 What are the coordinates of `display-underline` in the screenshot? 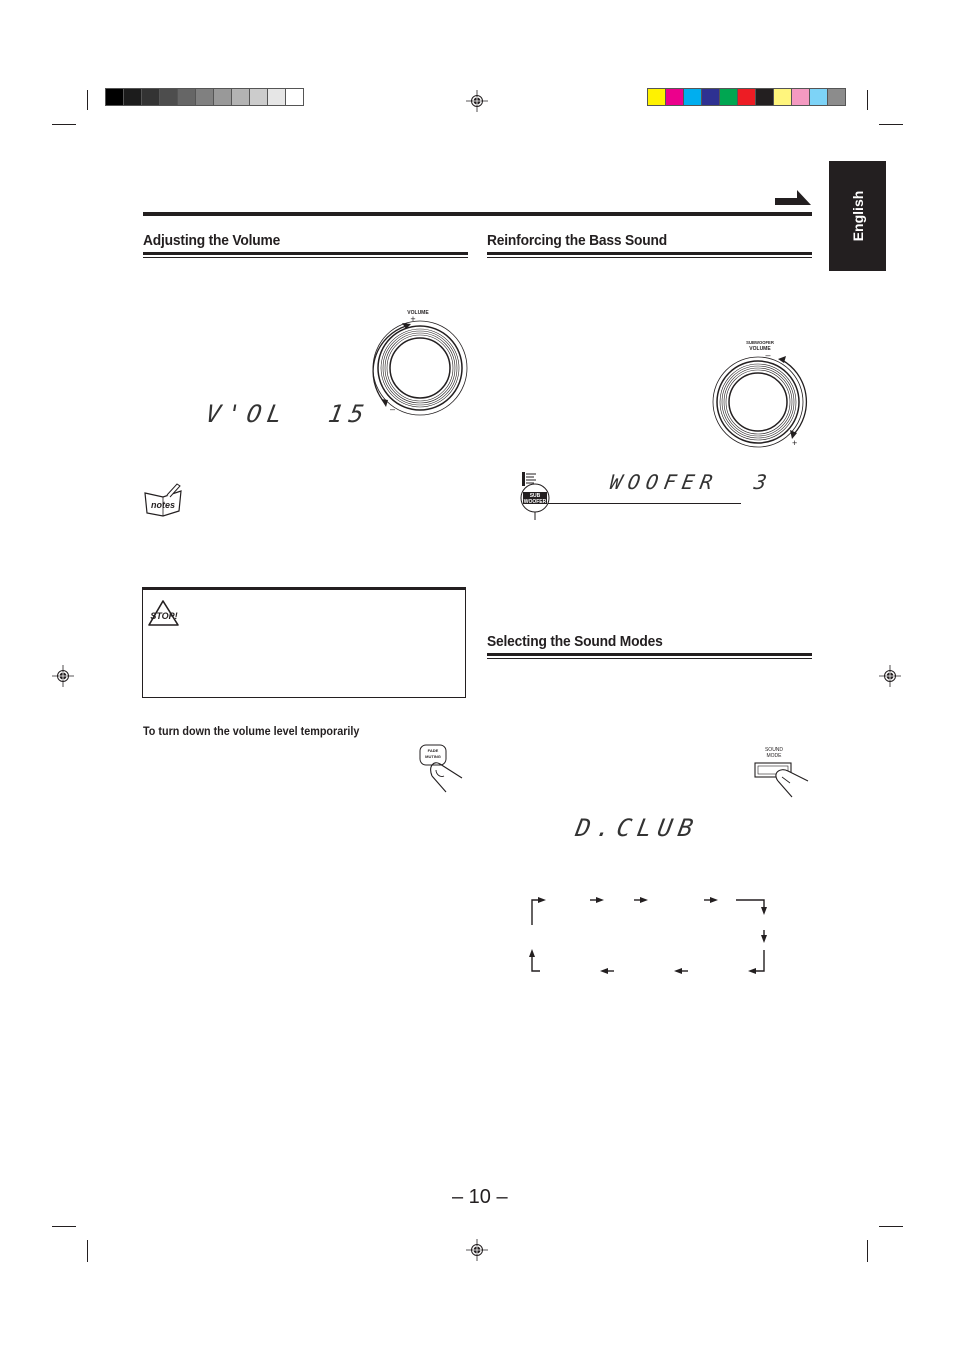 It's located at (644, 503).